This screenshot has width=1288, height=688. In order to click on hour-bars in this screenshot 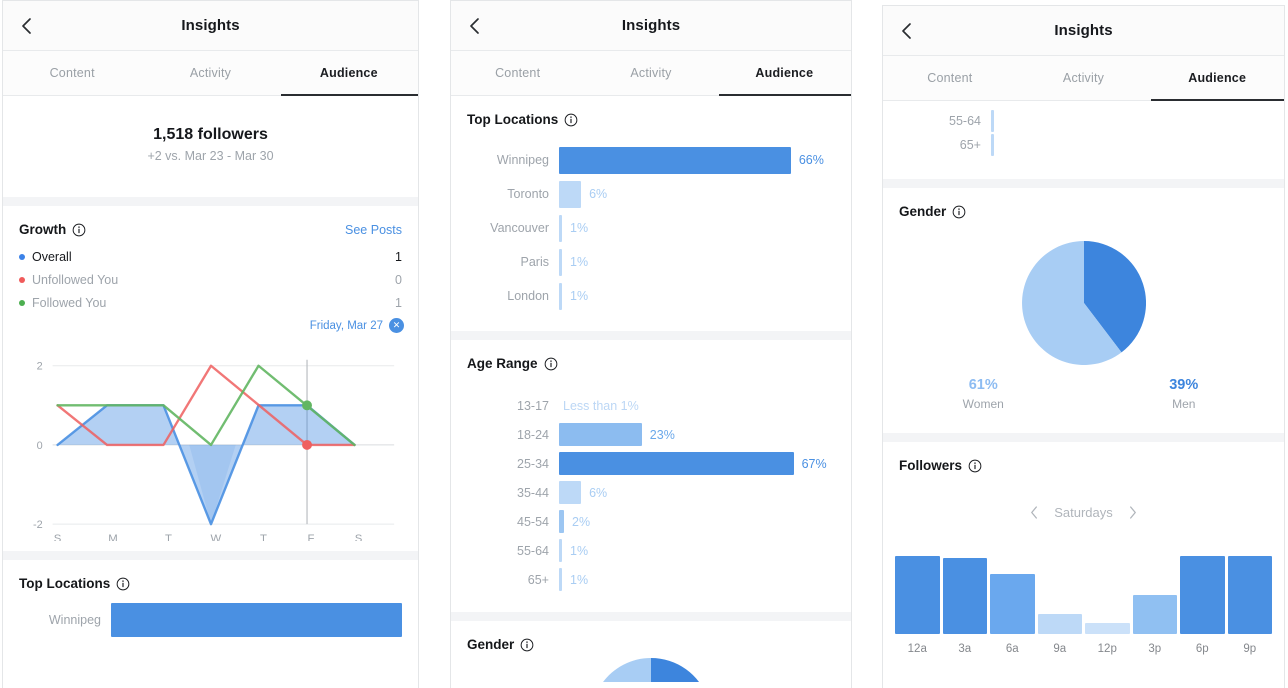, I will do `click(1083, 595)`.